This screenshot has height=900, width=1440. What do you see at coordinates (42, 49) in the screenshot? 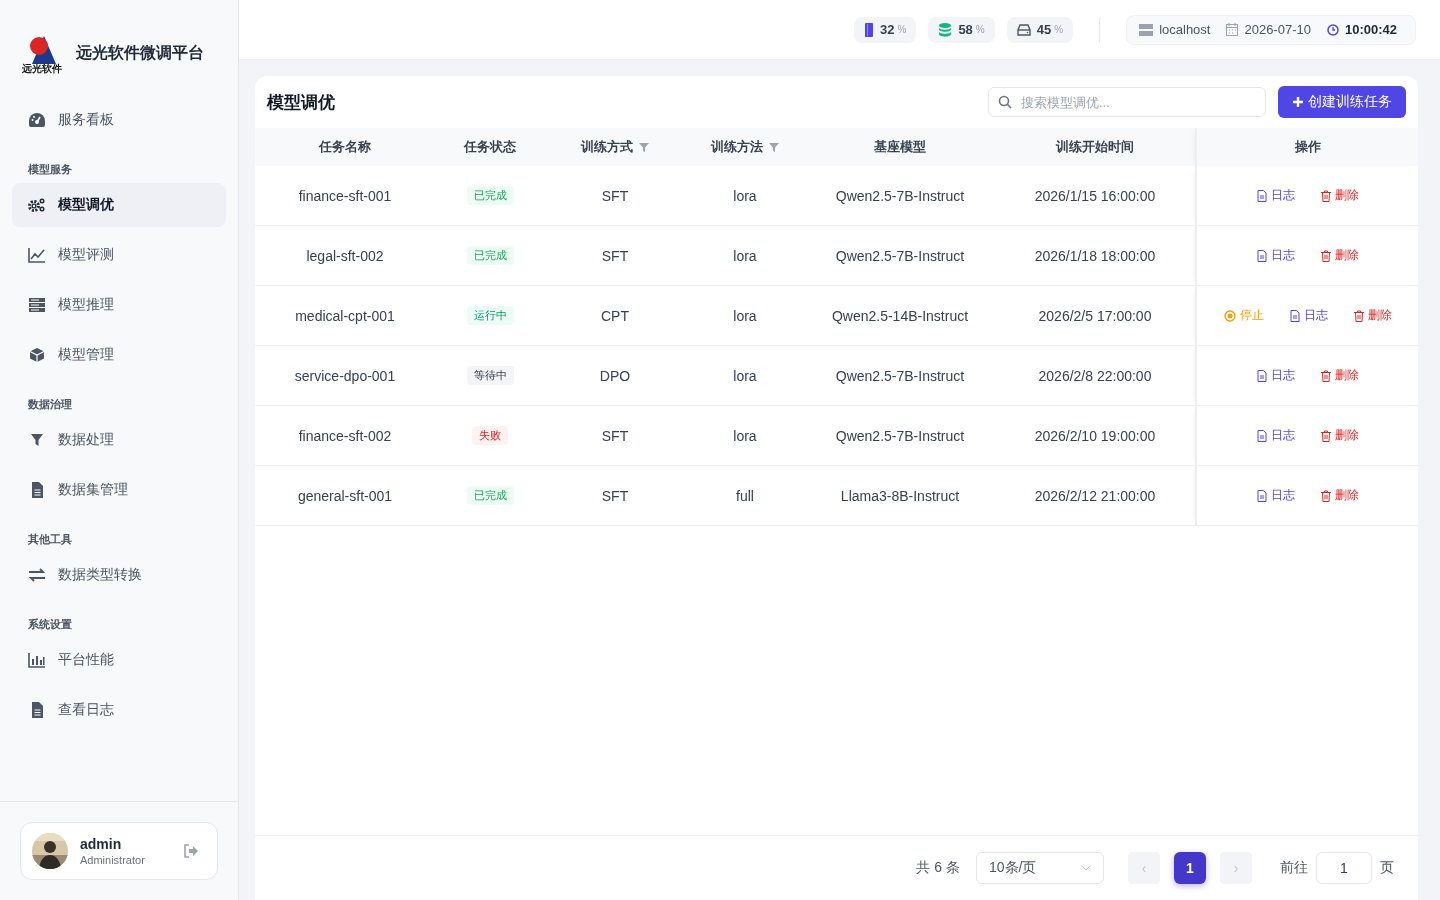
I see `logo-icon` at bounding box center [42, 49].